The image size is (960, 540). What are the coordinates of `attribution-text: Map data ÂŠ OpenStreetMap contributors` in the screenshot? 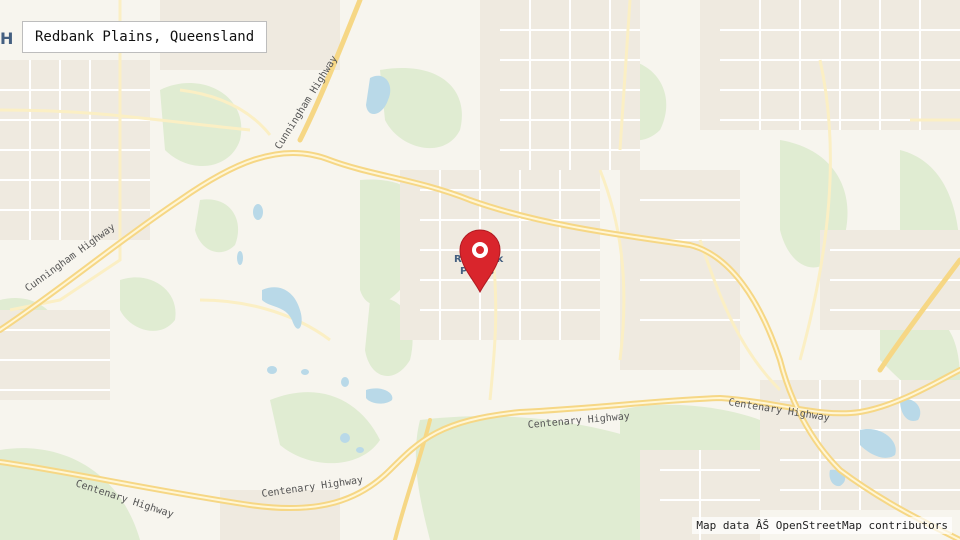 It's located at (822, 525).